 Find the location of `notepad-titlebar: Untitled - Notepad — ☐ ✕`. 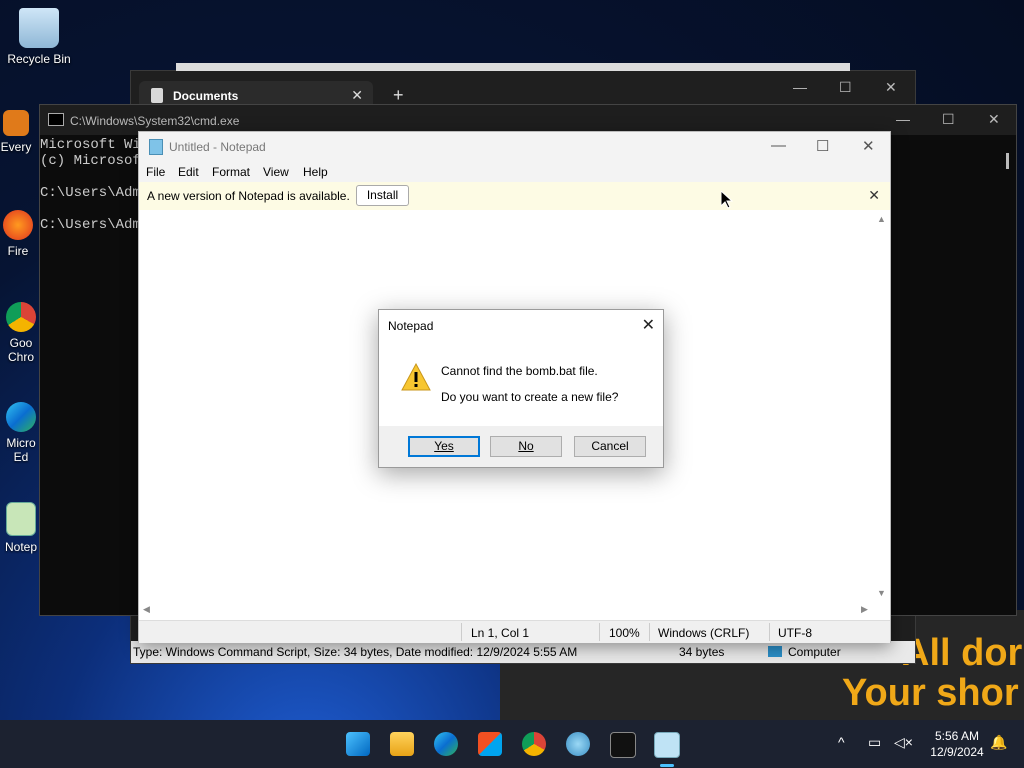

notepad-titlebar: Untitled - Notepad — ☐ ✕ is located at coordinates (514, 146).